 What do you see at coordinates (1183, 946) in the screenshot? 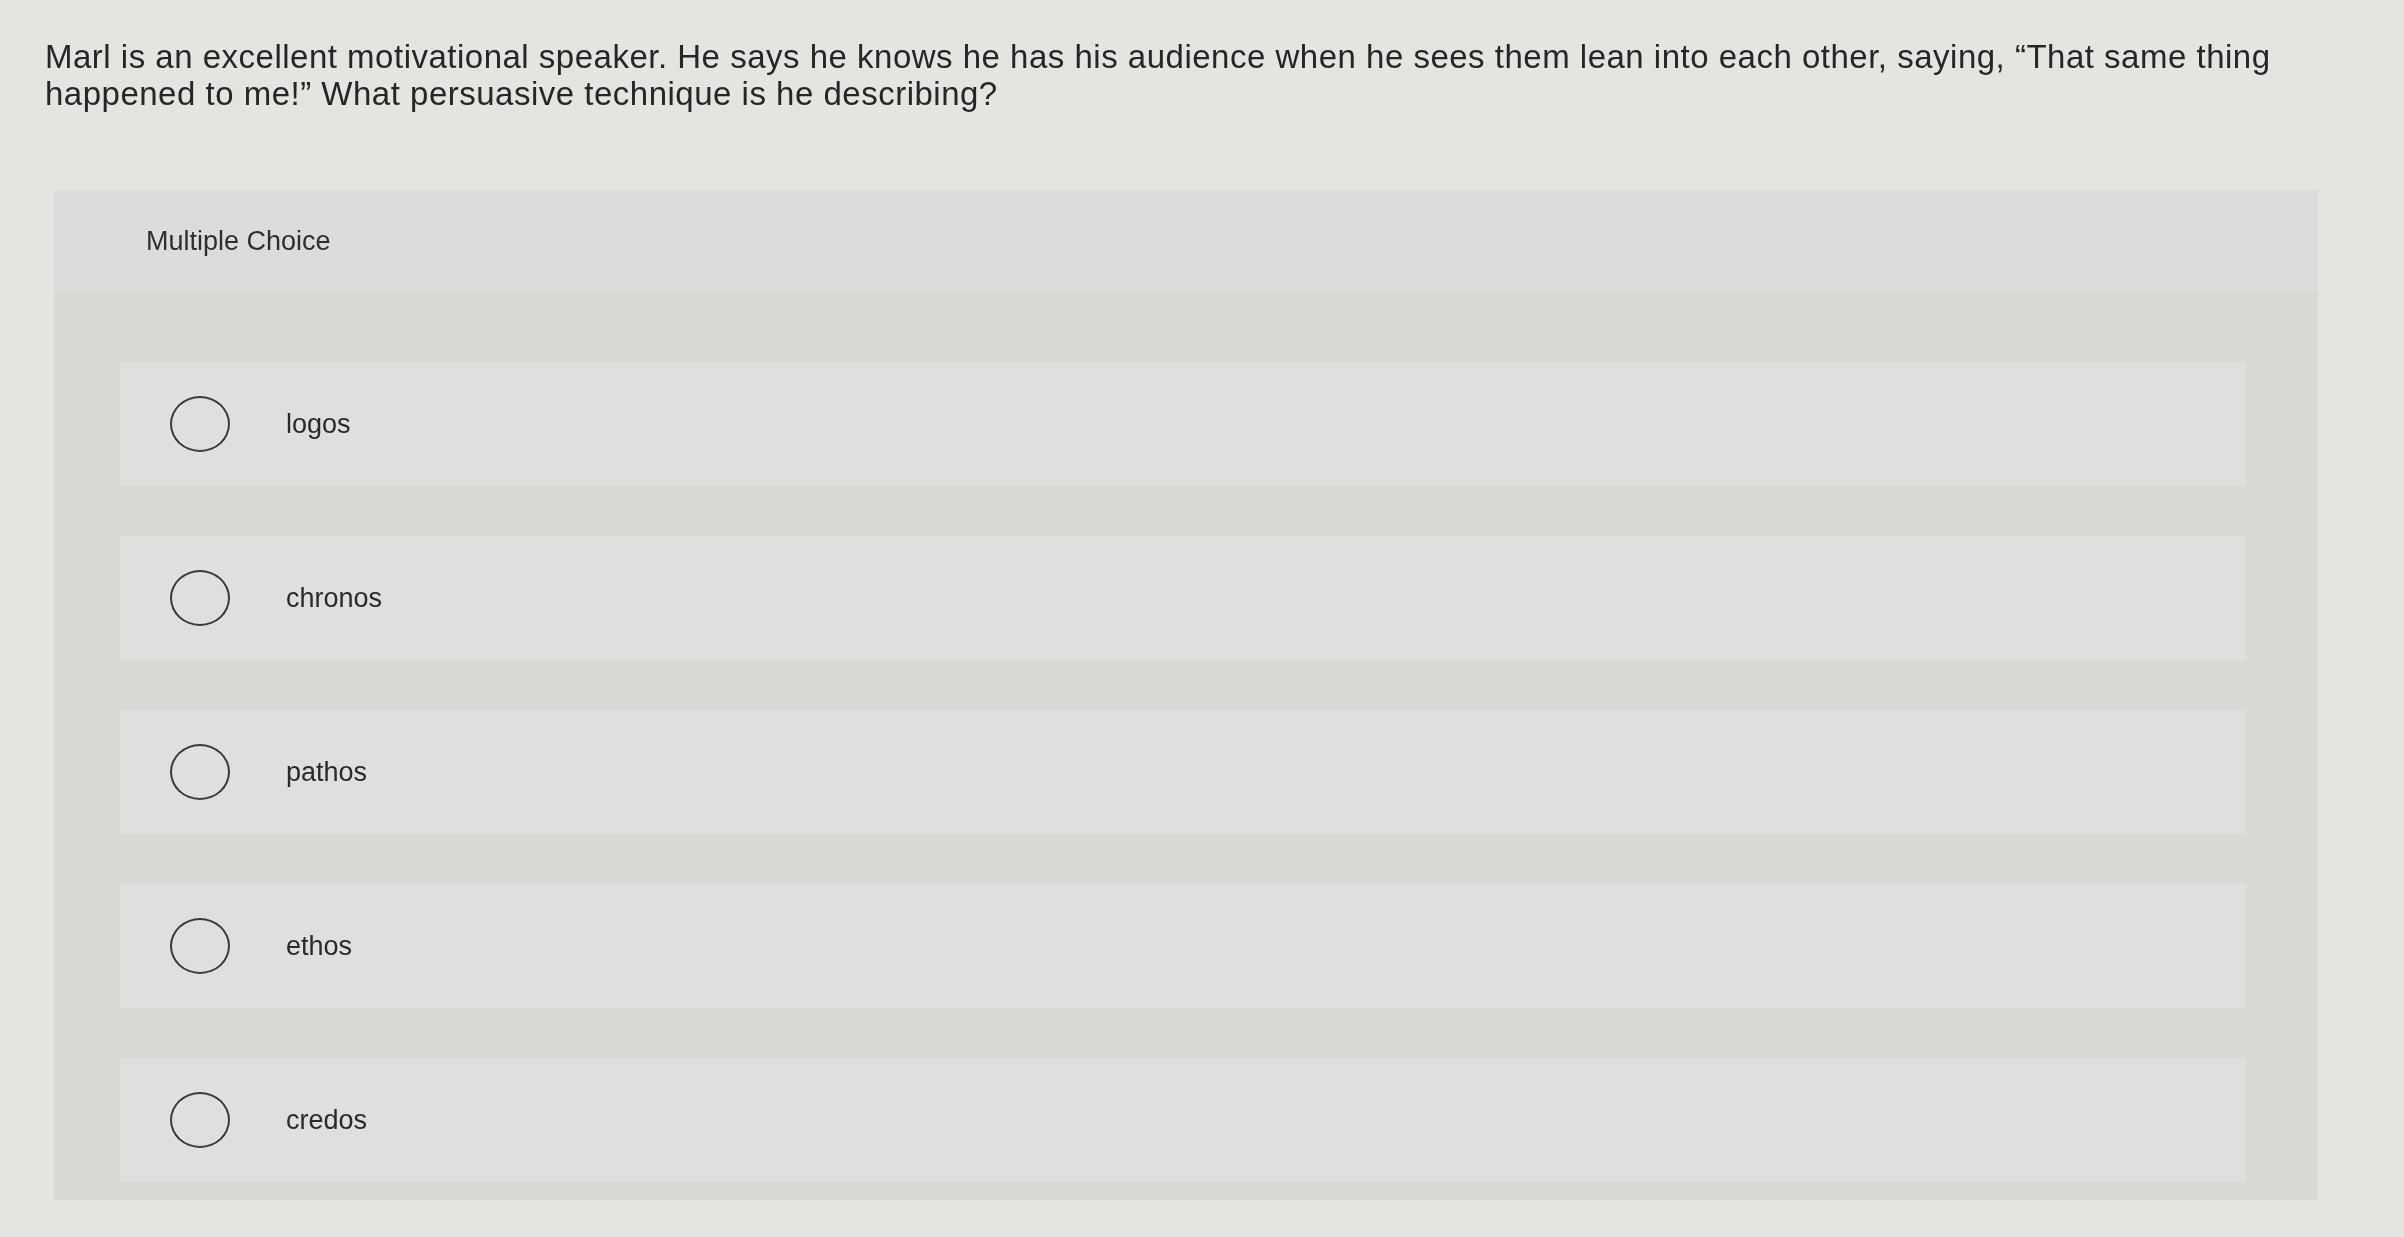
I see `answer-option: ethos` at bounding box center [1183, 946].